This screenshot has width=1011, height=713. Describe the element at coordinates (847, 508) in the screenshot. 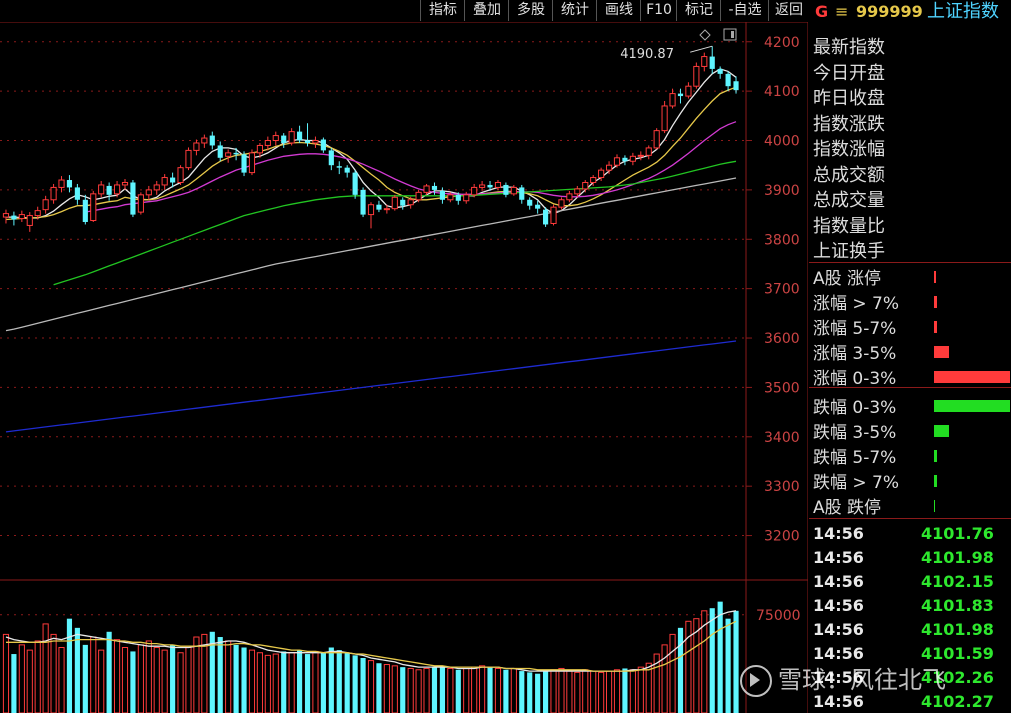

I see `distribution-label: A股 跌停` at that location.